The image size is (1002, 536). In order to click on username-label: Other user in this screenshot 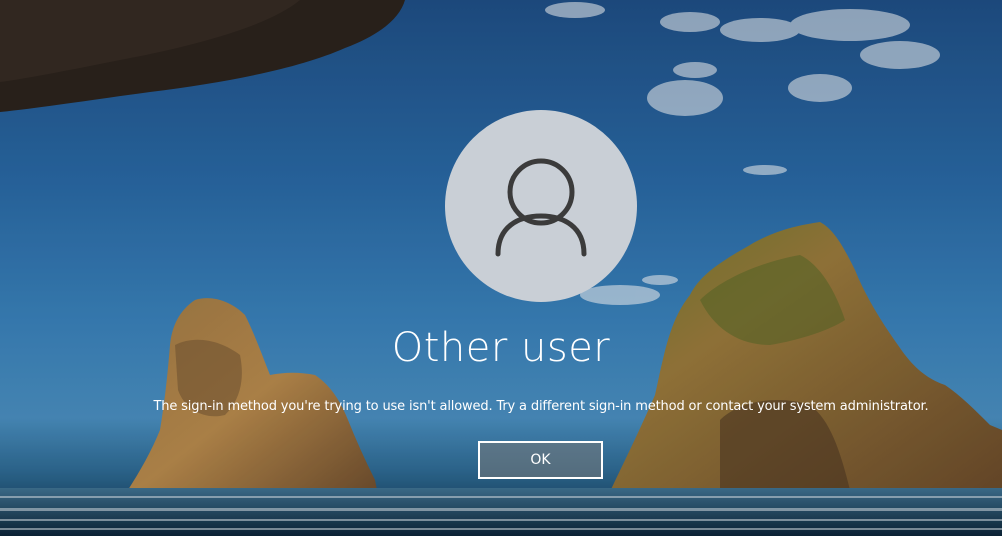, I will do `click(501, 348)`.